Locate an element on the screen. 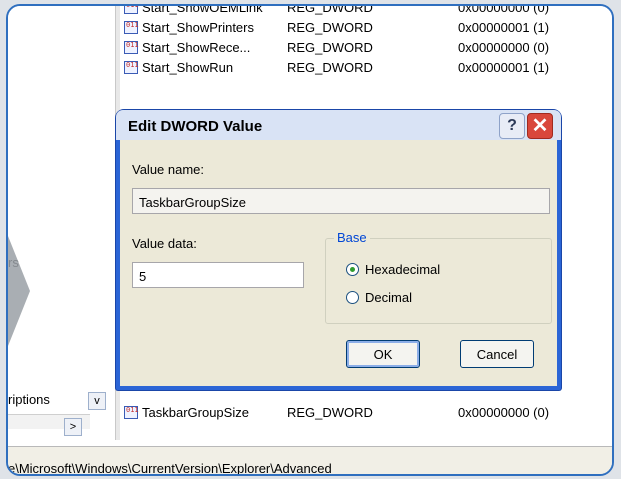 The image size is (621, 479). radio-button is located at coordinates (352, 297).